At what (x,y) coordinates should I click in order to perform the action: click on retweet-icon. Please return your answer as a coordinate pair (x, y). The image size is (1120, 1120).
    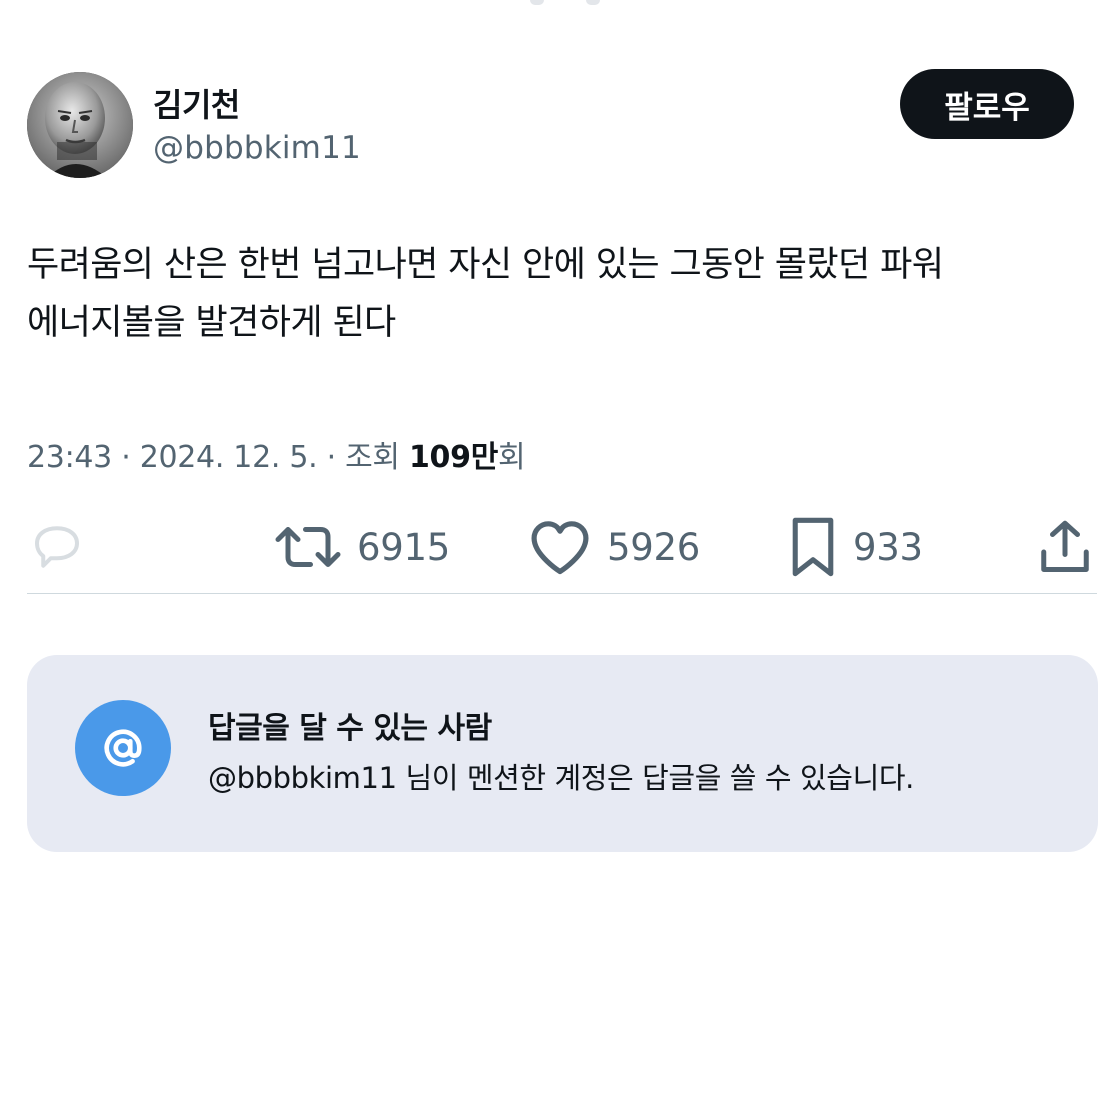
    Looking at the image, I should click on (308, 547).